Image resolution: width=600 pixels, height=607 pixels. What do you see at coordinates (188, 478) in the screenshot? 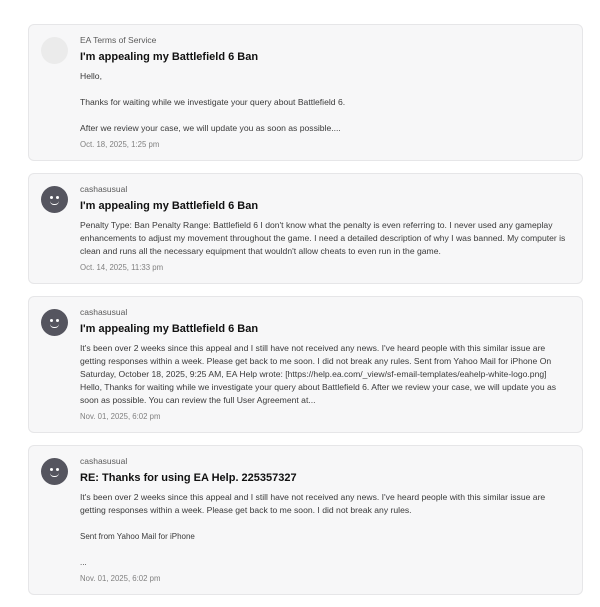
I see `message-subject: RE: Thanks for using EA Help. 225357327` at bounding box center [188, 478].